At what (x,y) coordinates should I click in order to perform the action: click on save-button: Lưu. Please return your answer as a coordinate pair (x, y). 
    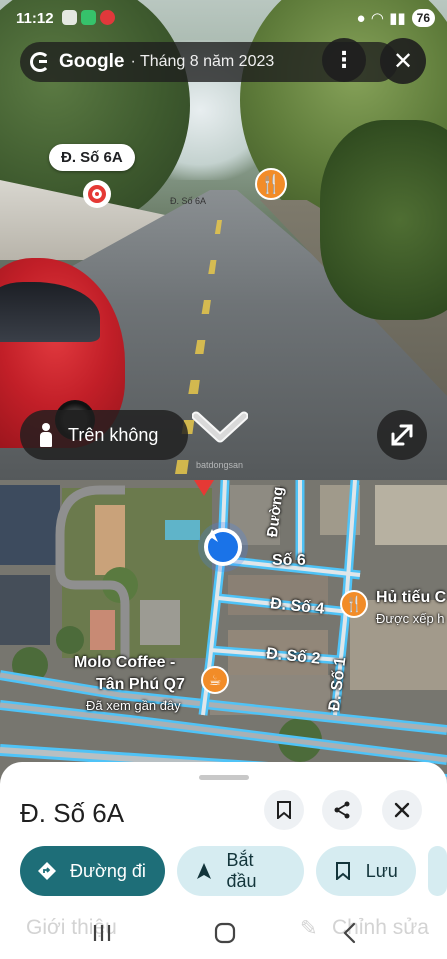
    Looking at the image, I should click on (365, 871).